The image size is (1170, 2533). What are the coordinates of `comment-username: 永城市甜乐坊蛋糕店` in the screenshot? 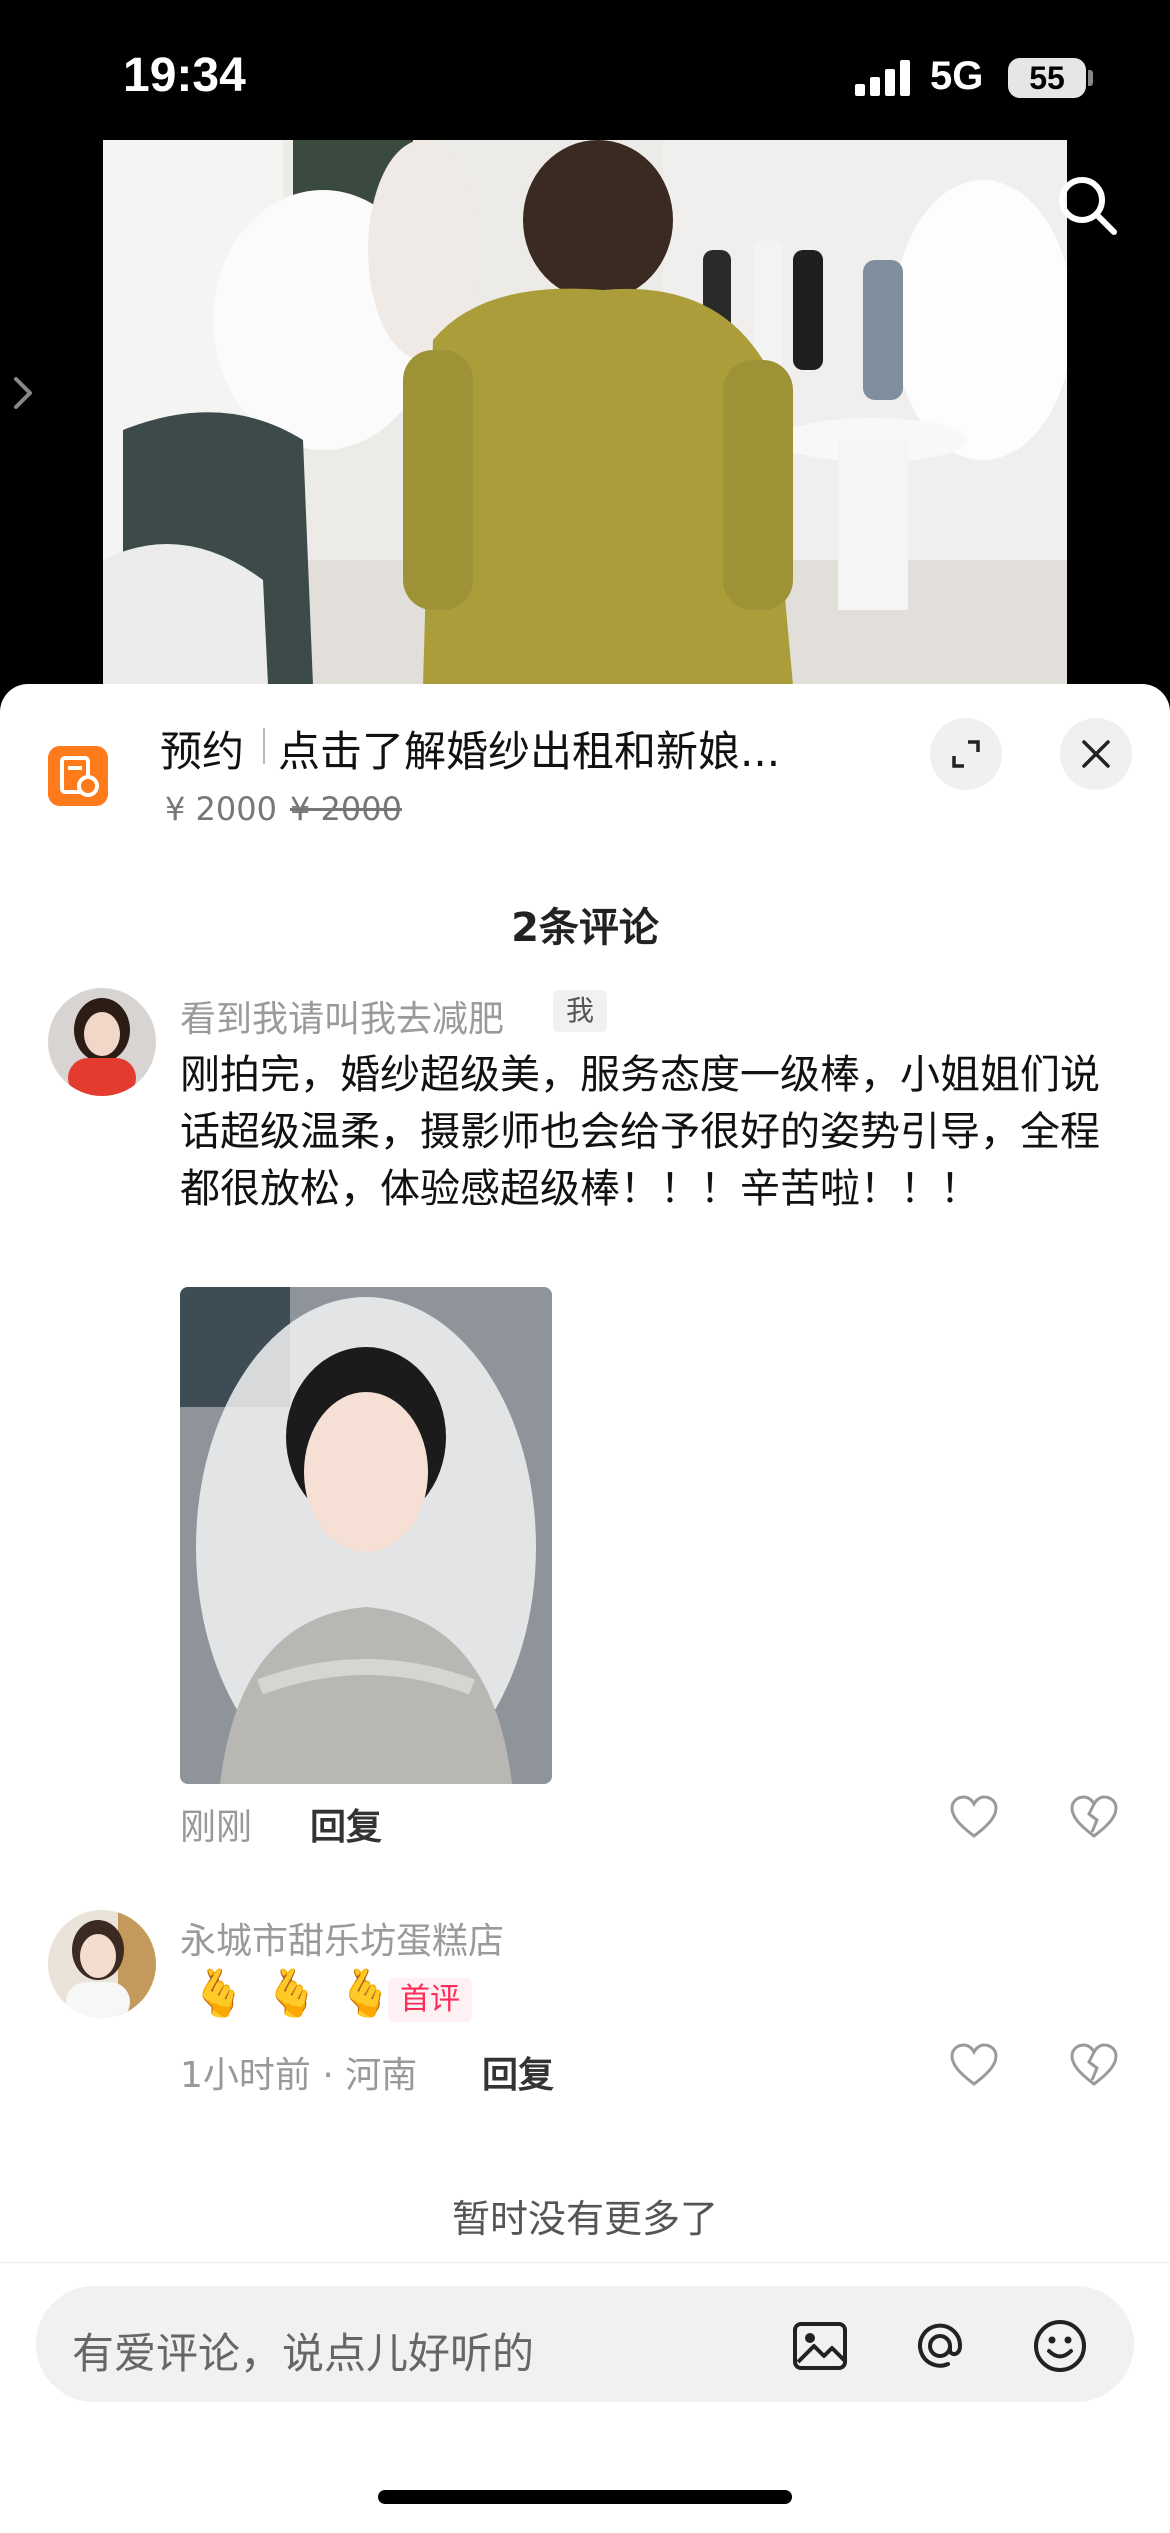 It's located at (342, 1938).